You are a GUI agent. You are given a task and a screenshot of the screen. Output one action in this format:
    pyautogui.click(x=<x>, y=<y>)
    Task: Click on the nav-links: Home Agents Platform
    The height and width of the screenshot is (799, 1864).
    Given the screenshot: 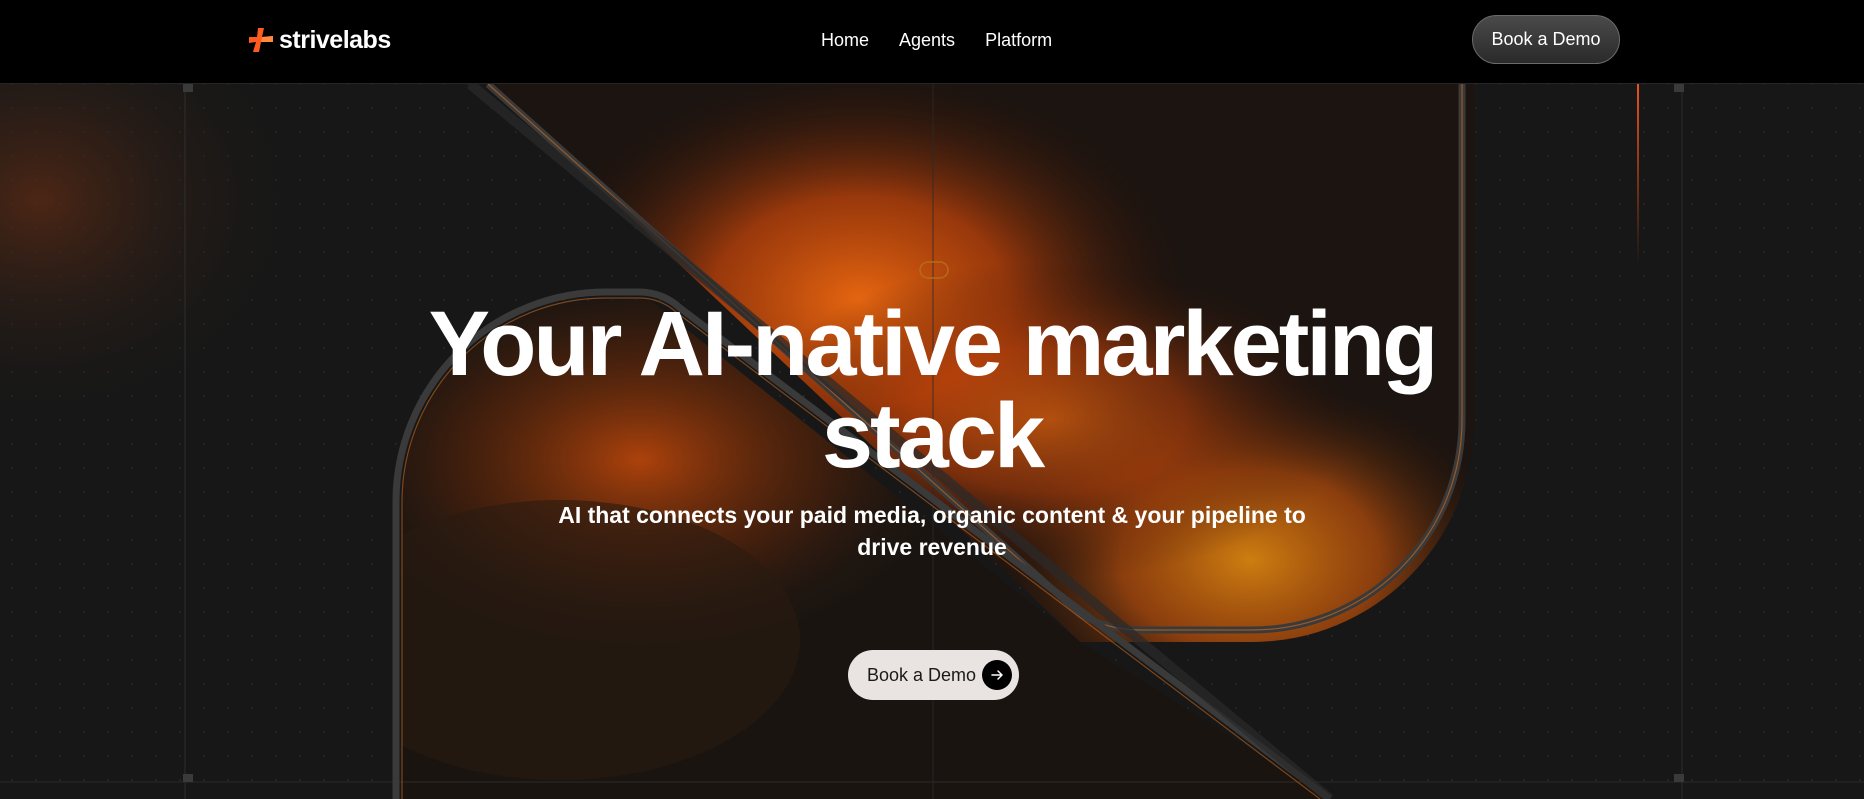 What is the action you would take?
    pyautogui.click(x=936, y=40)
    